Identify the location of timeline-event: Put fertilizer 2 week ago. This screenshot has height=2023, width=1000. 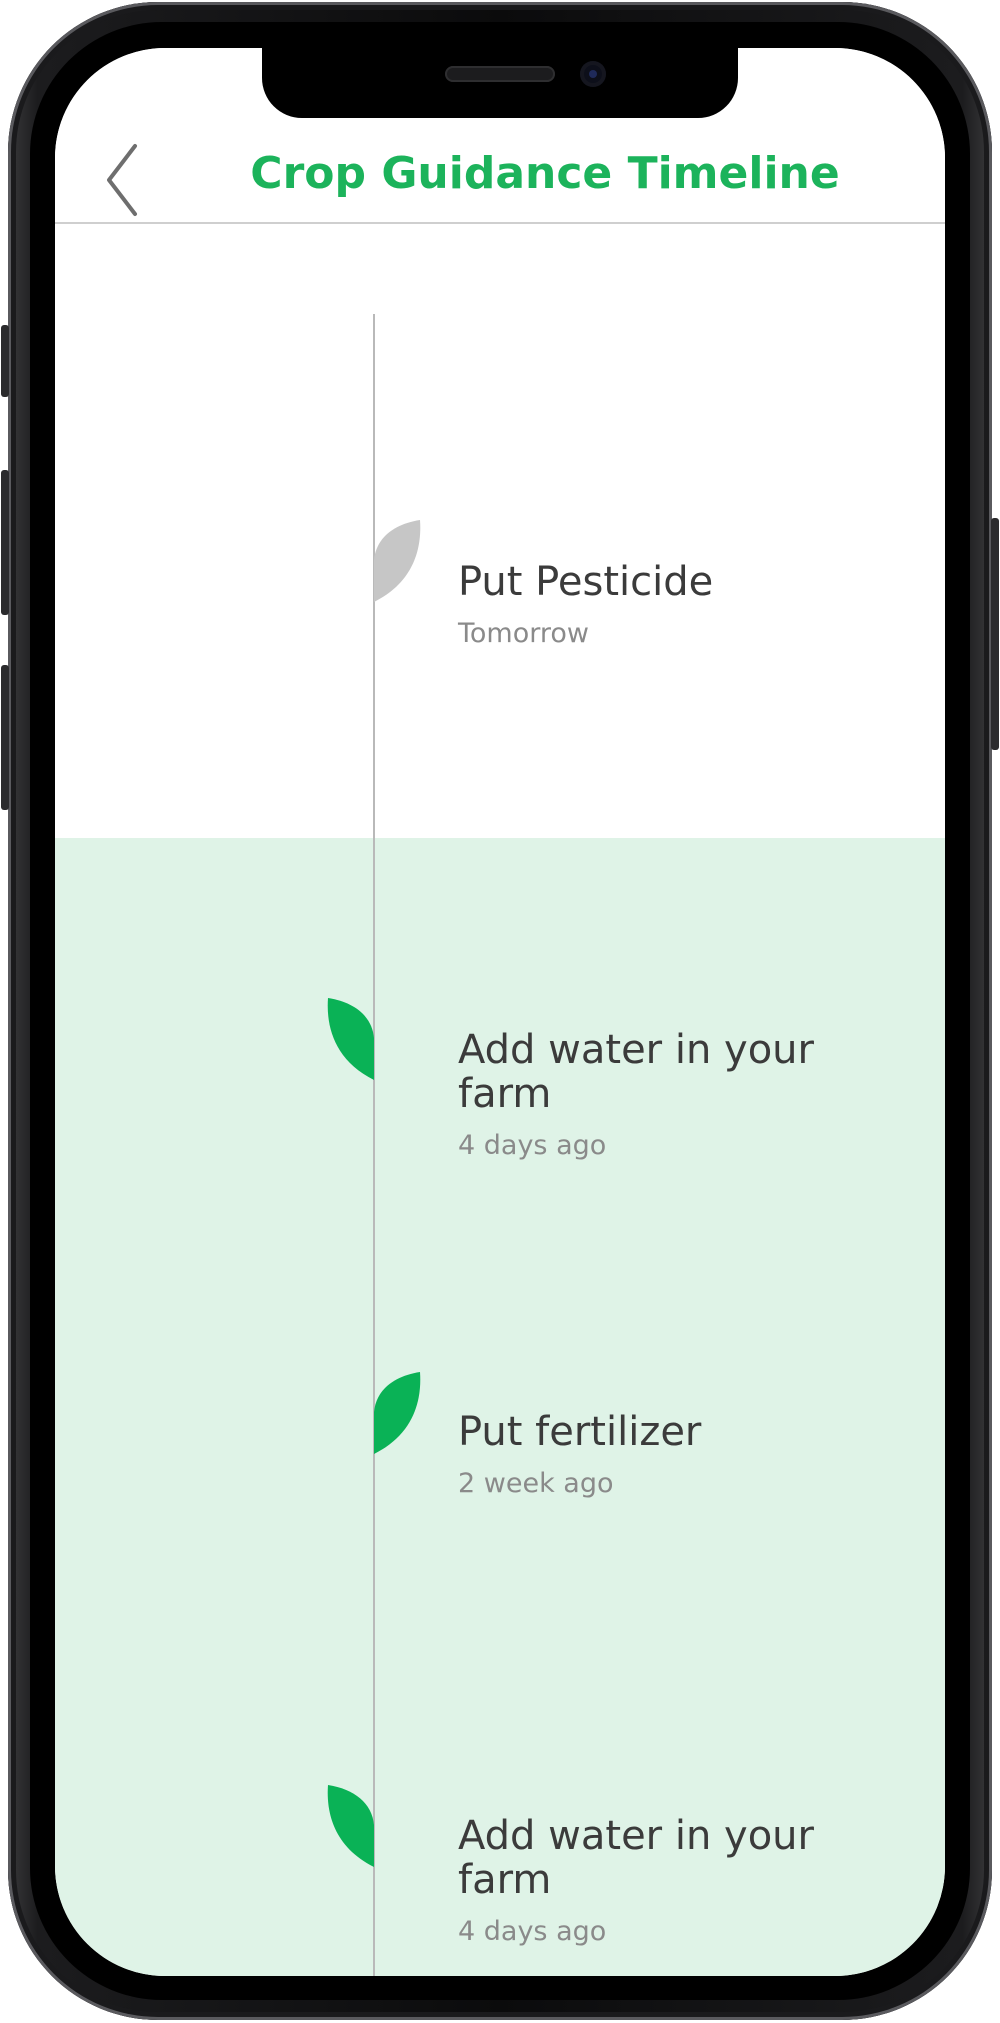
(658, 1454).